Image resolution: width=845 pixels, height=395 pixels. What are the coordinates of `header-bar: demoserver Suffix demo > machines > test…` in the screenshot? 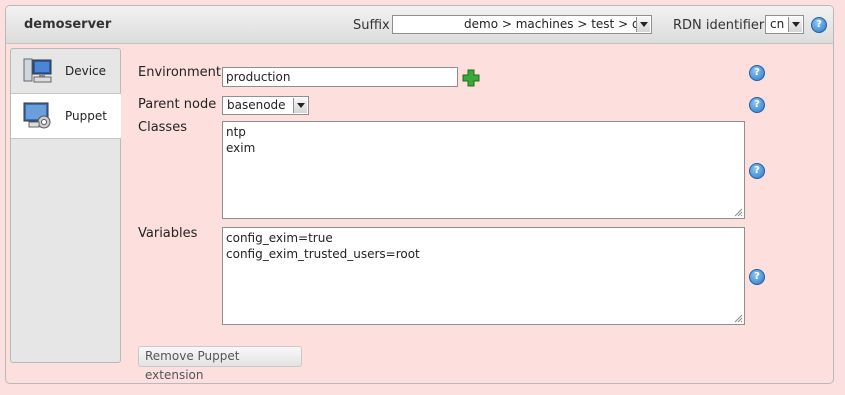 It's located at (419, 25).